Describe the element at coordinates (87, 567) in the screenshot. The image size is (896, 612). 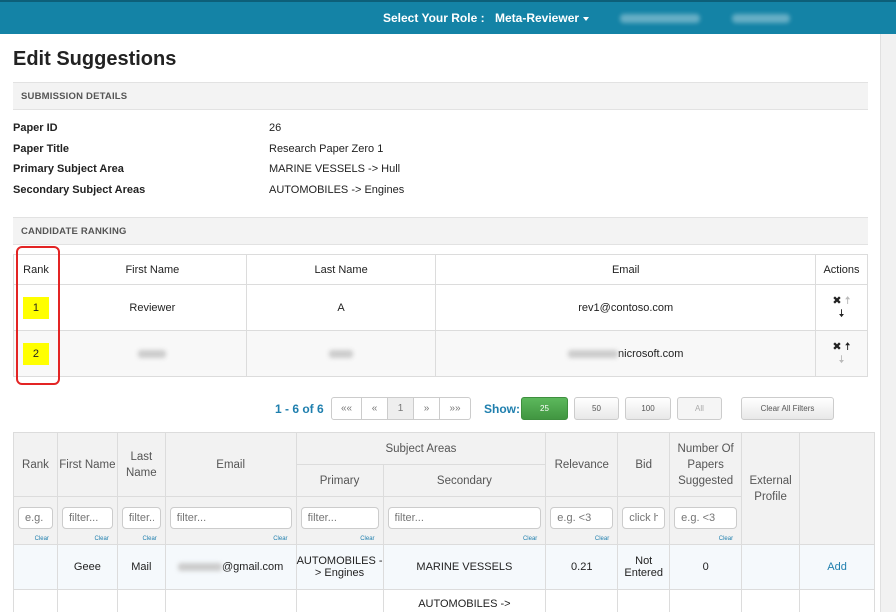
I see `first-name-cell: Geee` at that location.